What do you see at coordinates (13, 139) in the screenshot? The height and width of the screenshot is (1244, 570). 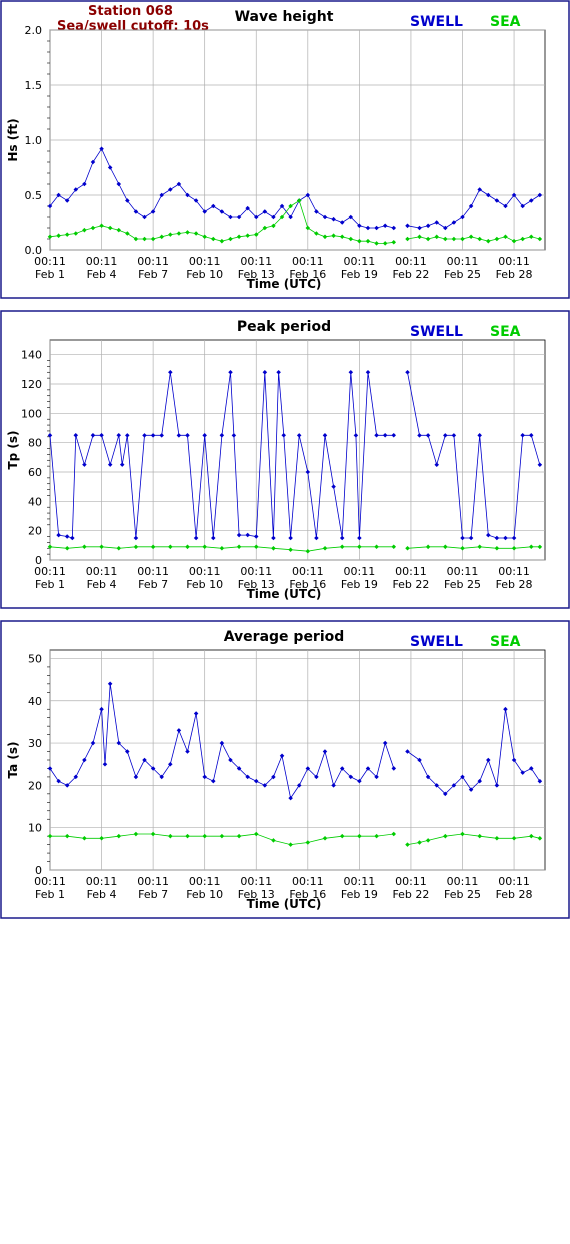 I see `y-axis-label: Hs (ft)` at bounding box center [13, 139].